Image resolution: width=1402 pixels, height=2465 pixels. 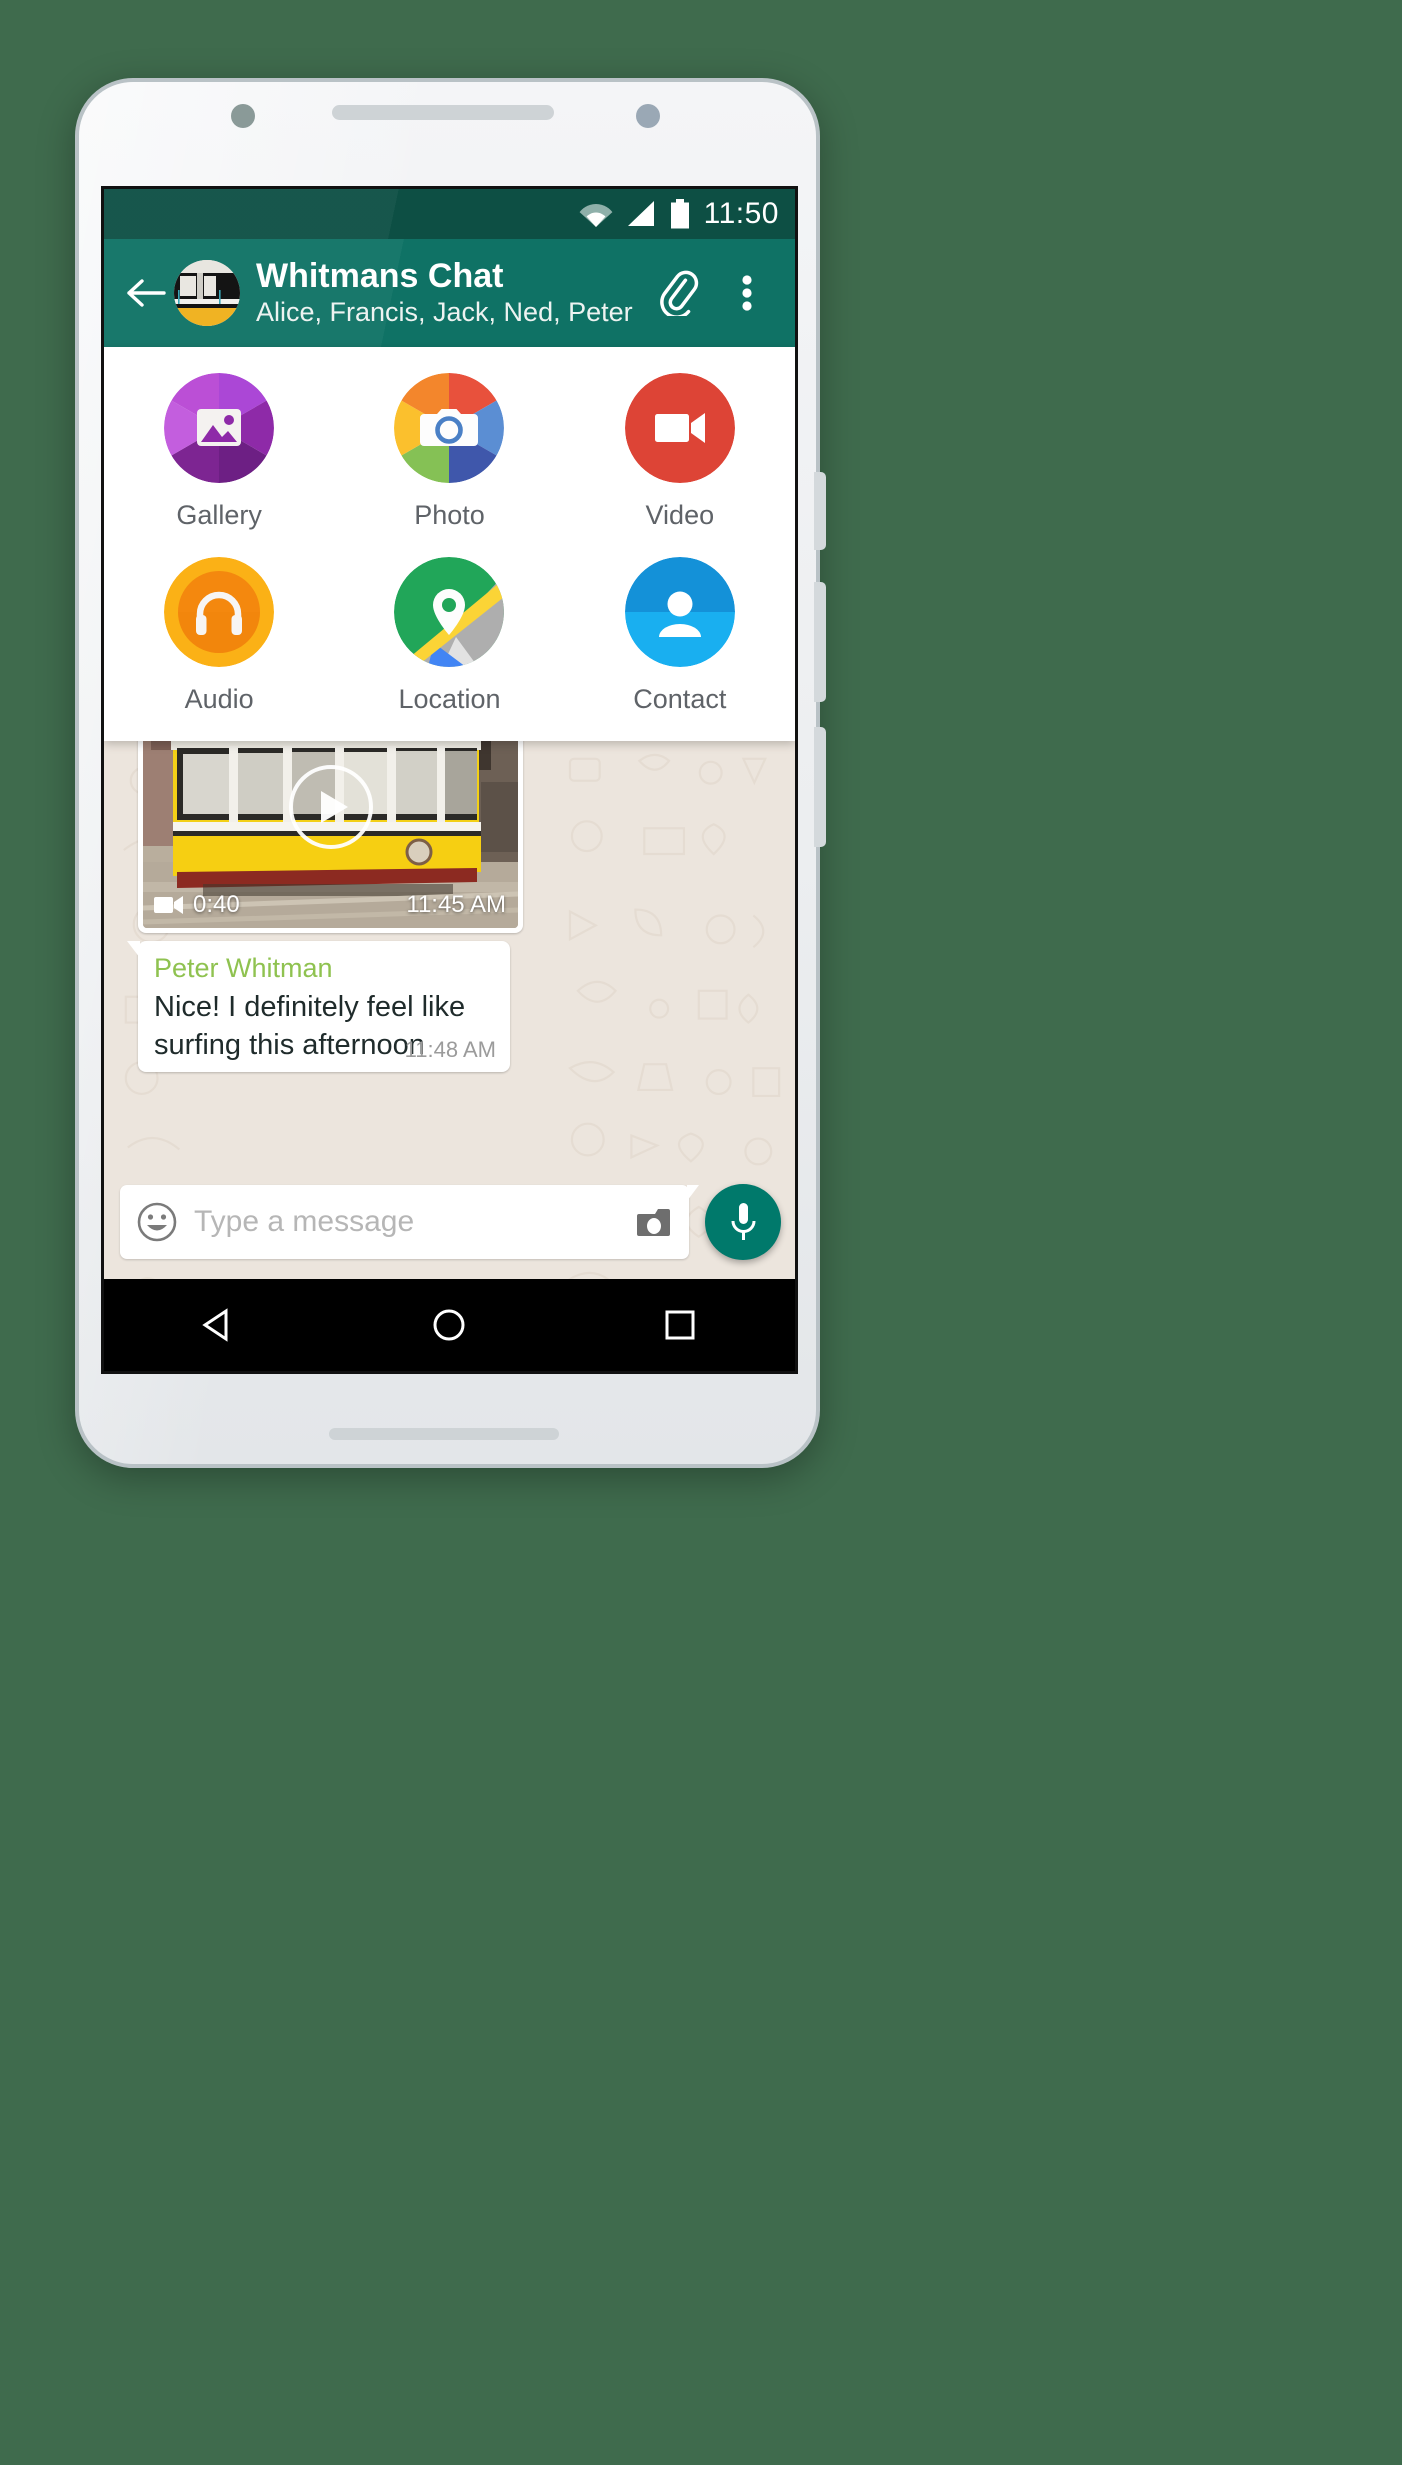 I want to click on video-message-bubble: 0:40 11:45 AM, so click(x=330, y=837).